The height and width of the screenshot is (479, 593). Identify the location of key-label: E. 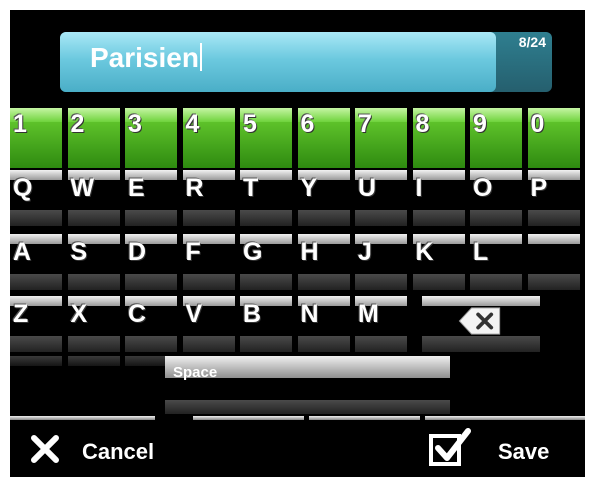
(136, 188).